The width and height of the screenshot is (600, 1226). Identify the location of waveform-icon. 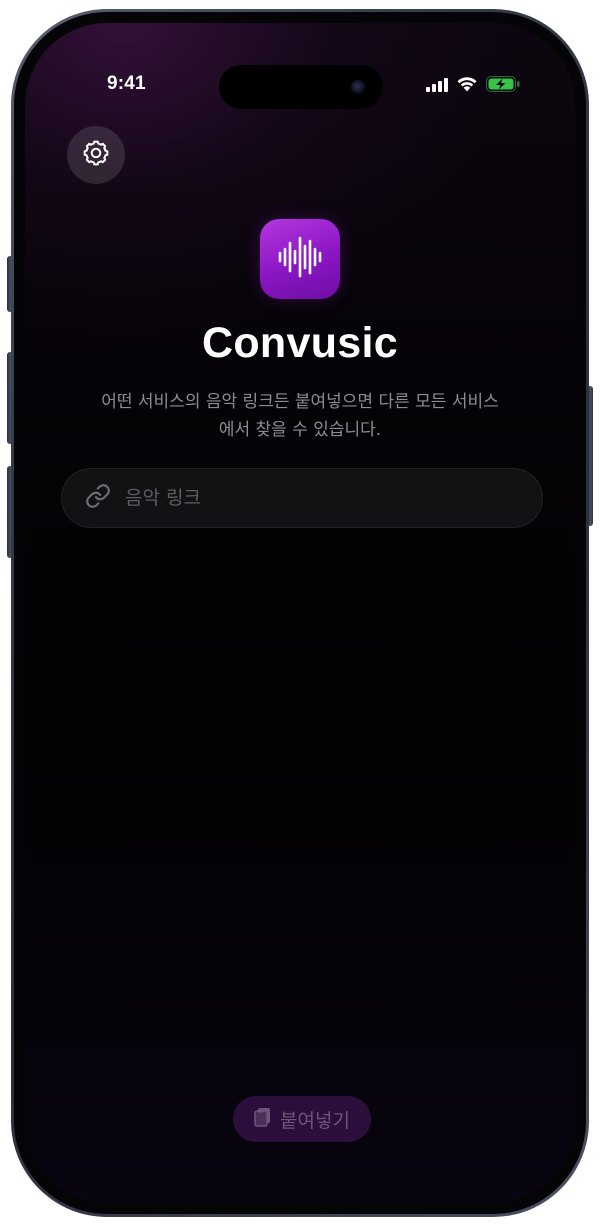
(300, 259).